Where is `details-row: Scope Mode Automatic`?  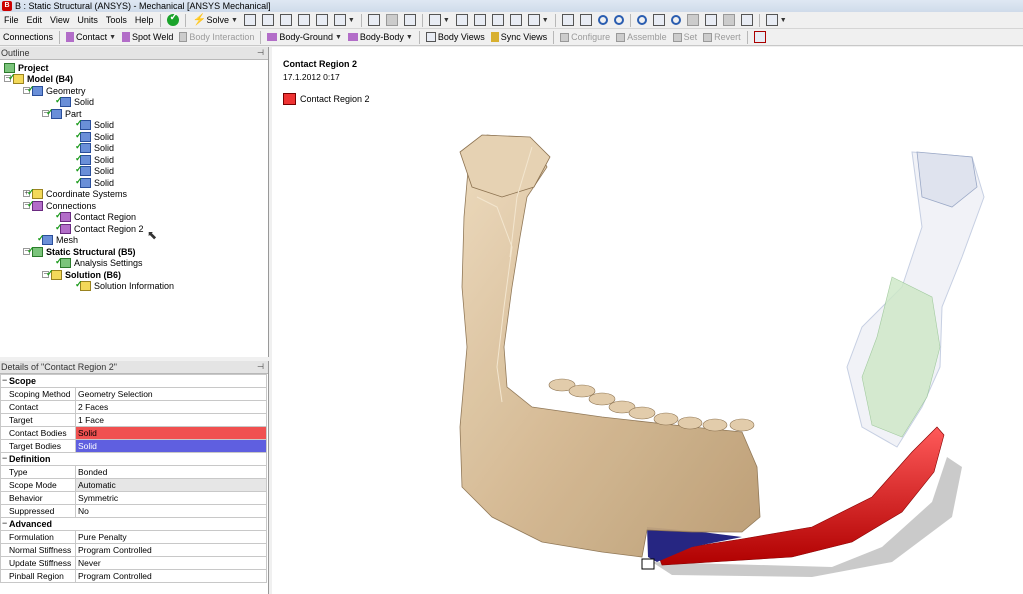
details-row: Scope Mode Automatic is located at coordinates (133, 485).